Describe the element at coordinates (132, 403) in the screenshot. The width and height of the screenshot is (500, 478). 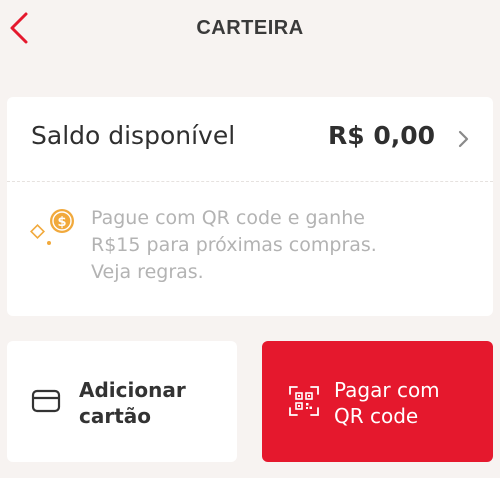
I see `add-card-label: Adicionar cartão` at that location.